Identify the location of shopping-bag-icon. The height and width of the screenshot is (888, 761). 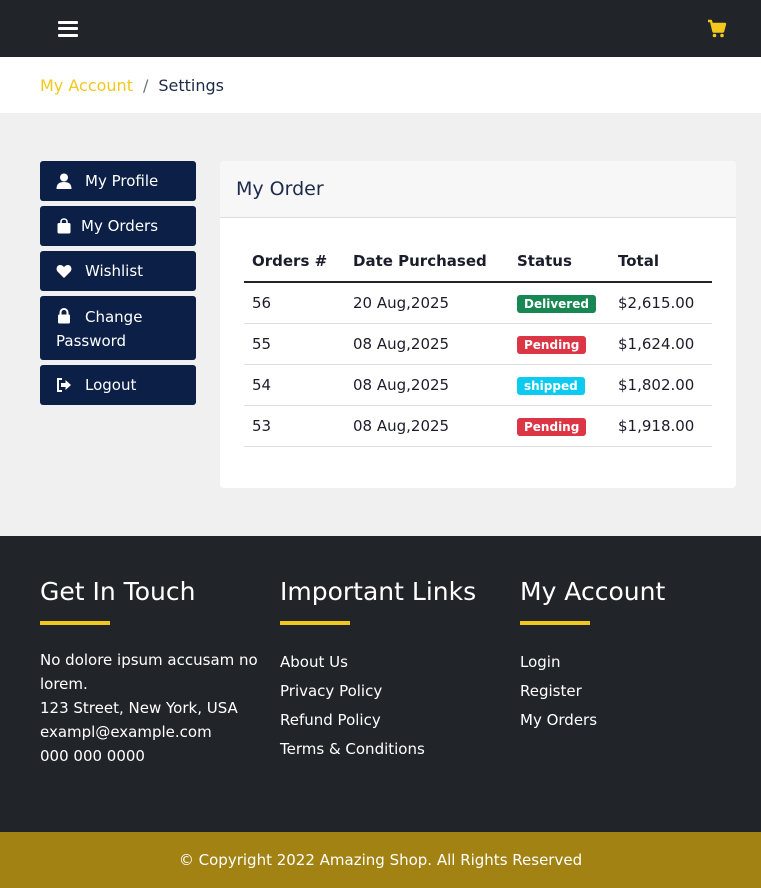
(64, 226).